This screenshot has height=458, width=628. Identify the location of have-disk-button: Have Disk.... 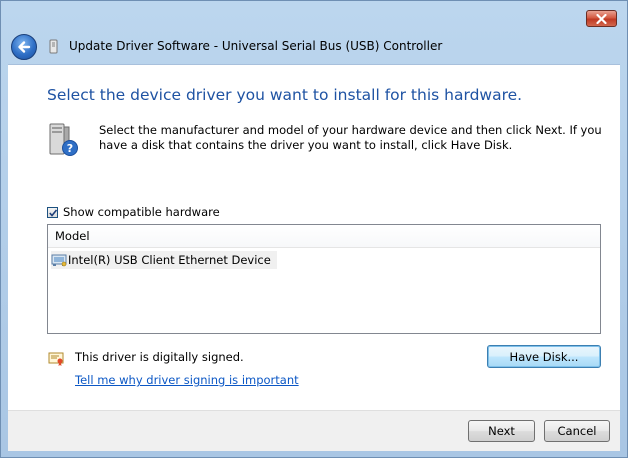
(544, 356).